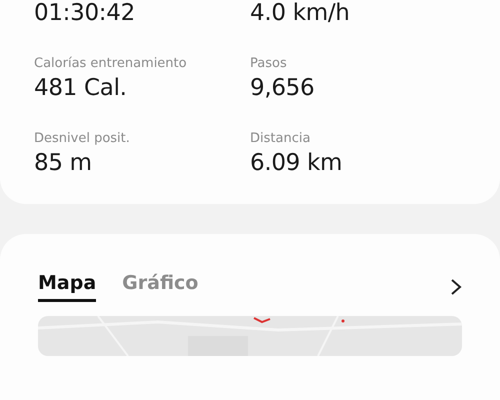 The height and width of the screenshot is (400, 500). Describe the element at coordinates (67, 287) in the screenshot. I see `tab: Mapa` at that location.